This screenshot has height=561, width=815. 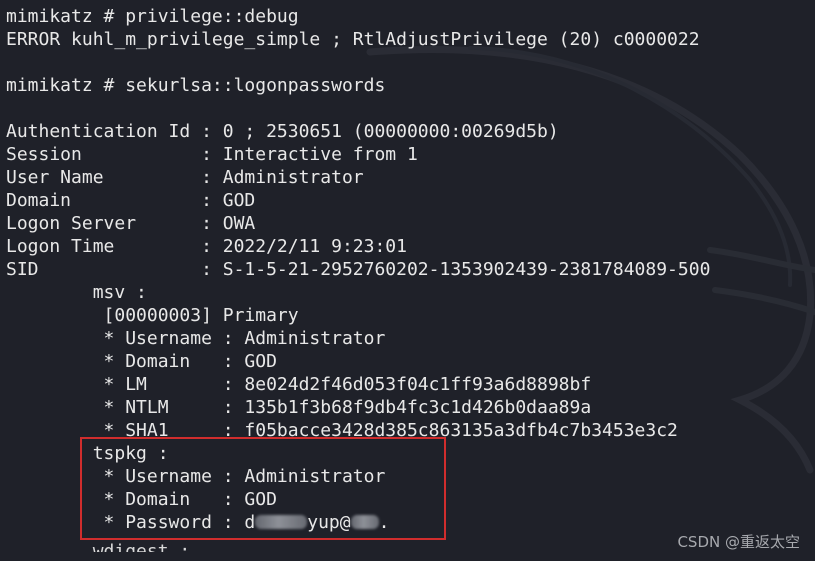 I want to click on terminal-line: Logon Time : 2022/2/11 9:23:01, so click(x=206, y=246).